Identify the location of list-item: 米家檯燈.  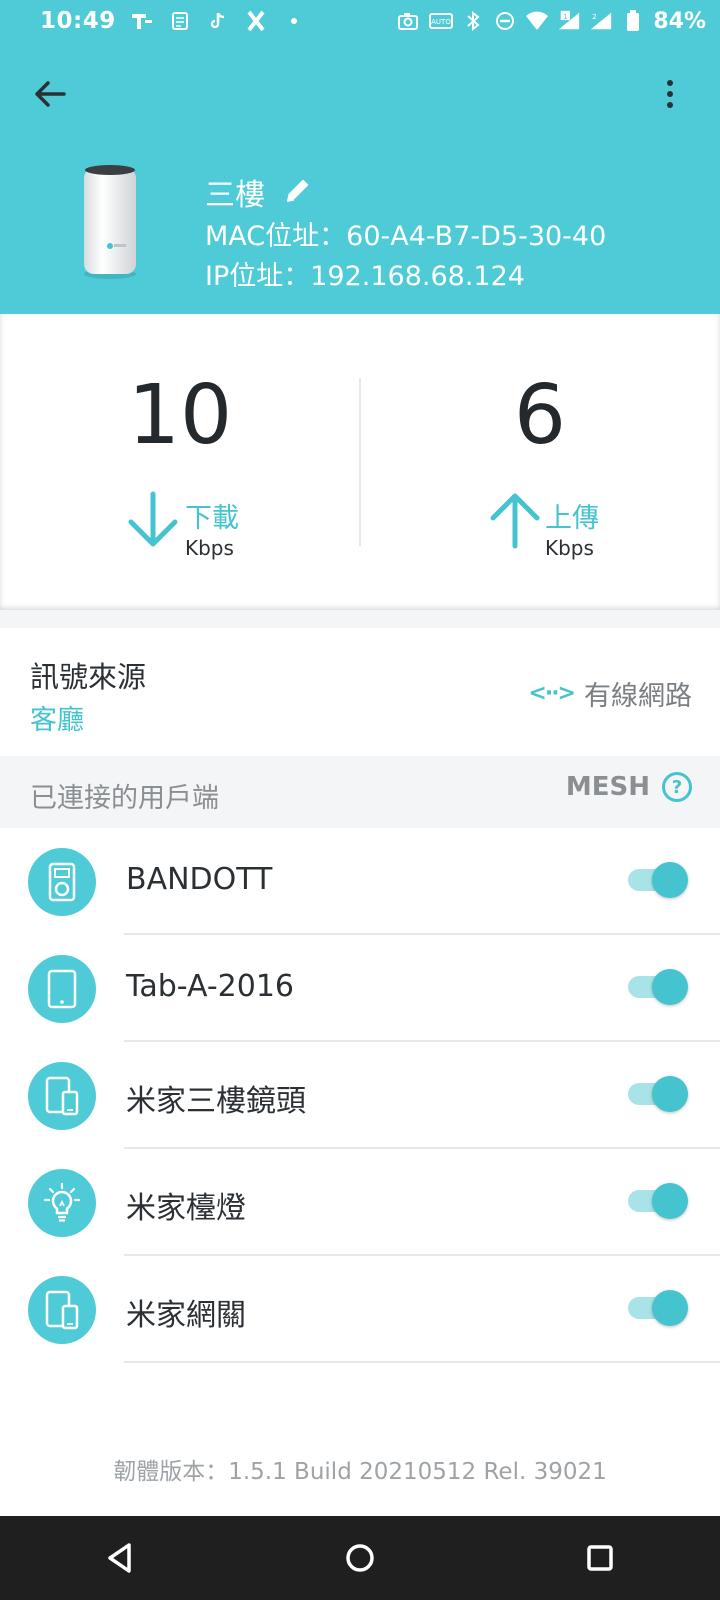
(360, 1202).